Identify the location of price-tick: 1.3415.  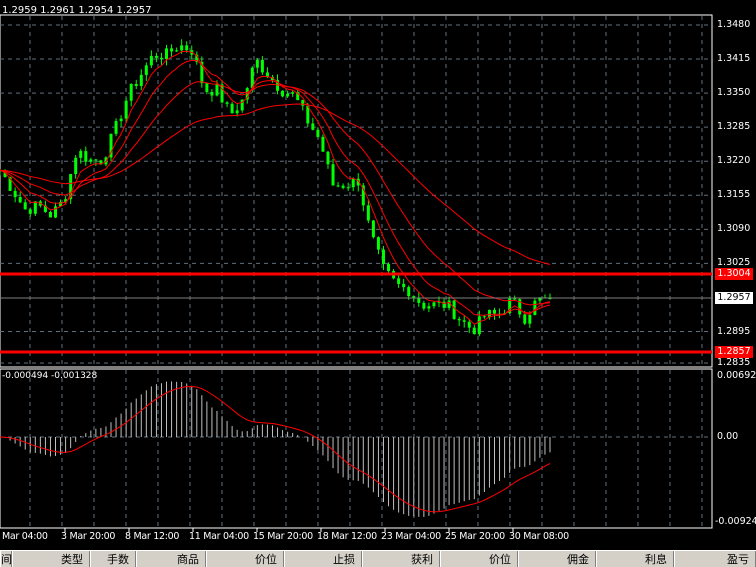
(734, 59).